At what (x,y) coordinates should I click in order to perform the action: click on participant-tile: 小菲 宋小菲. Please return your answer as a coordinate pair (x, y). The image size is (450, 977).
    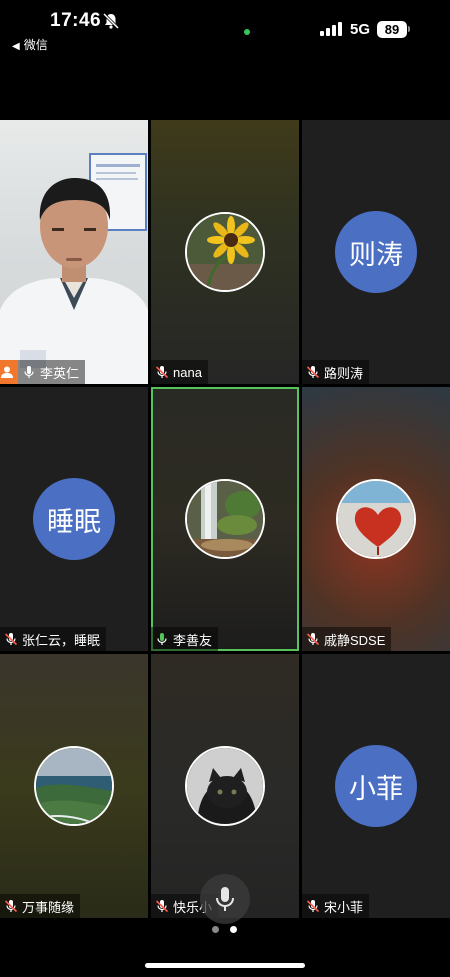
    Looking at the image, I should click on (376, 786).